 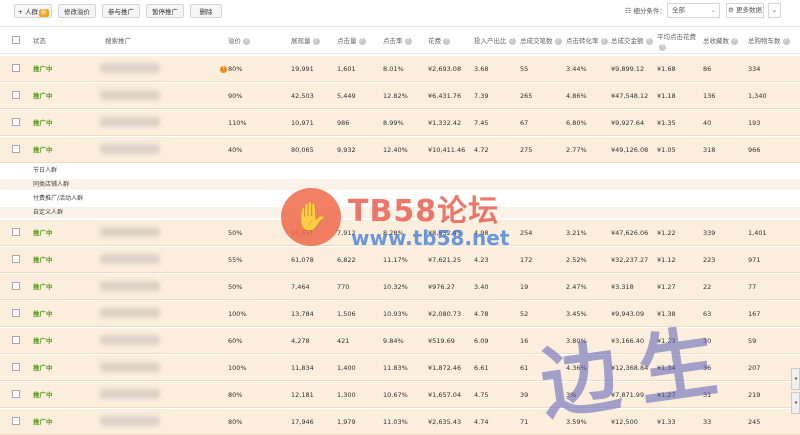 I want to click on roi-value: 4.98, so click(x=481, y=233).